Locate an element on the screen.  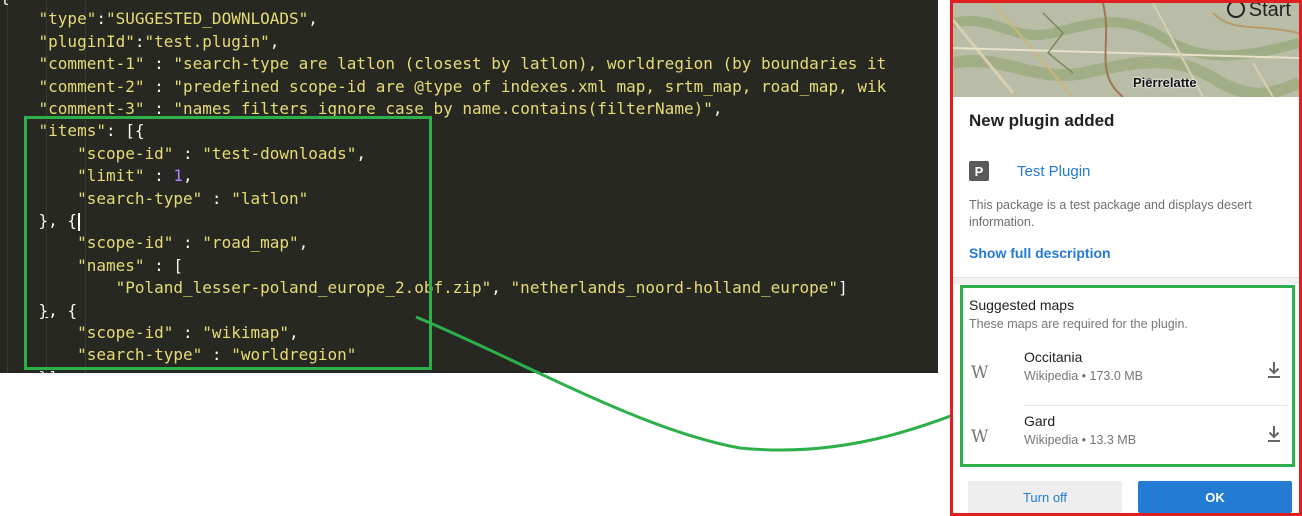
code-token: "netherlands_noord-holland_europe" is located at coordinates (674, 288).